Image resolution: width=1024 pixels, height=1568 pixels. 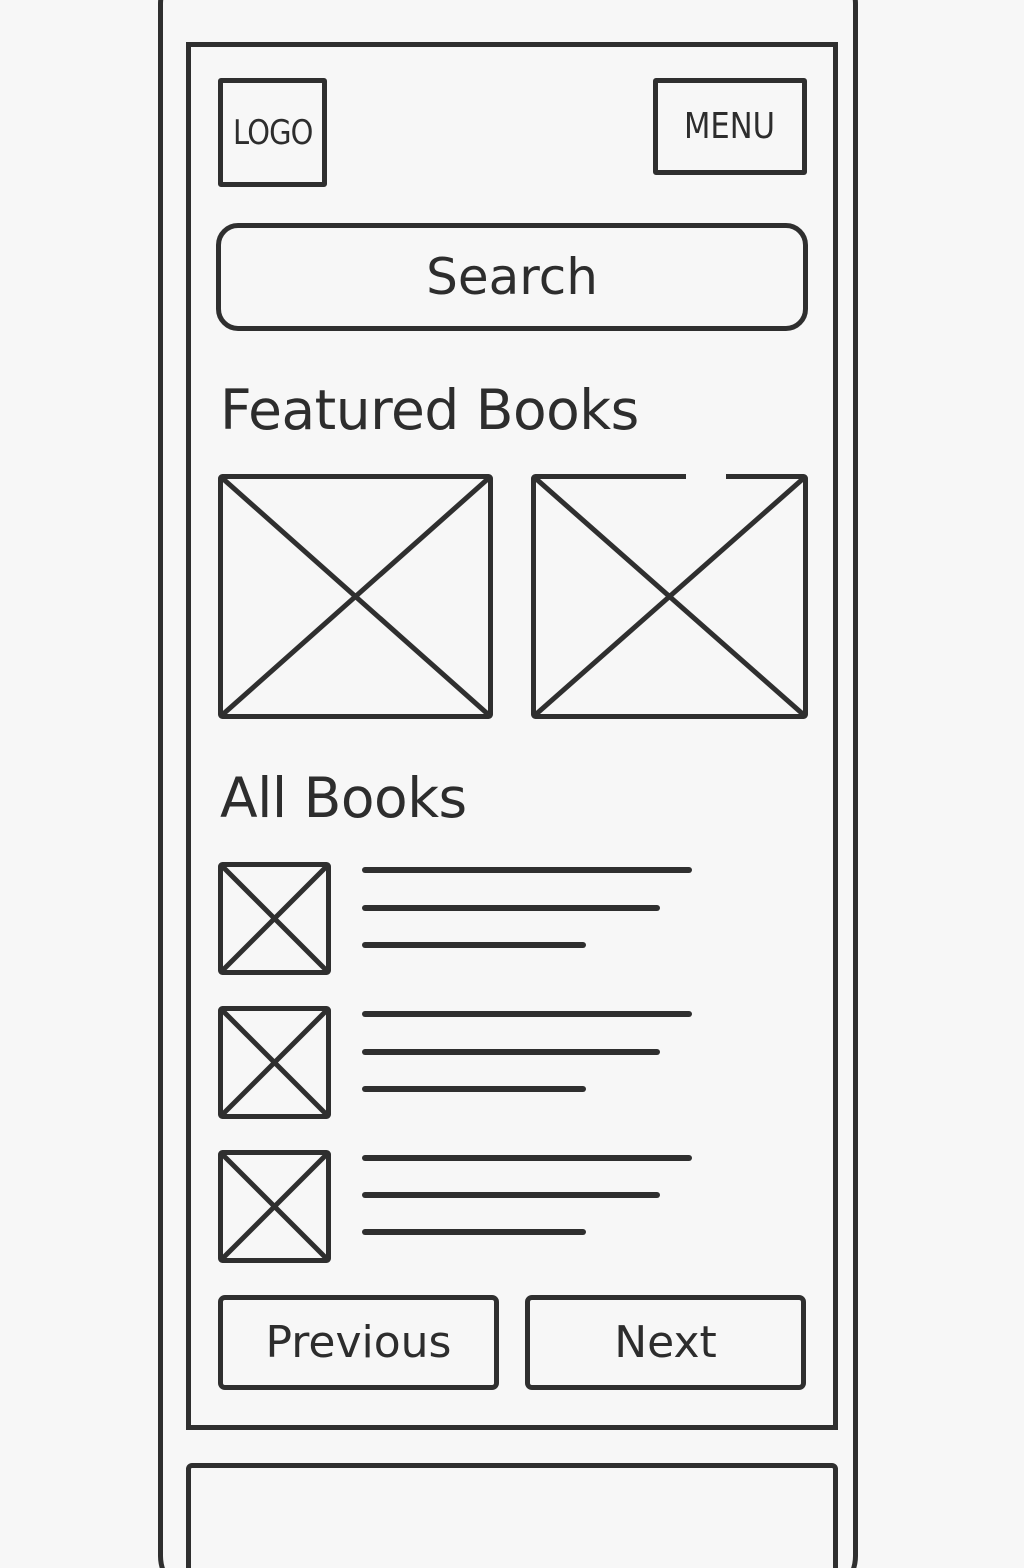 I want to click on all-books-heading: All Books, so click(x=343, y=798).